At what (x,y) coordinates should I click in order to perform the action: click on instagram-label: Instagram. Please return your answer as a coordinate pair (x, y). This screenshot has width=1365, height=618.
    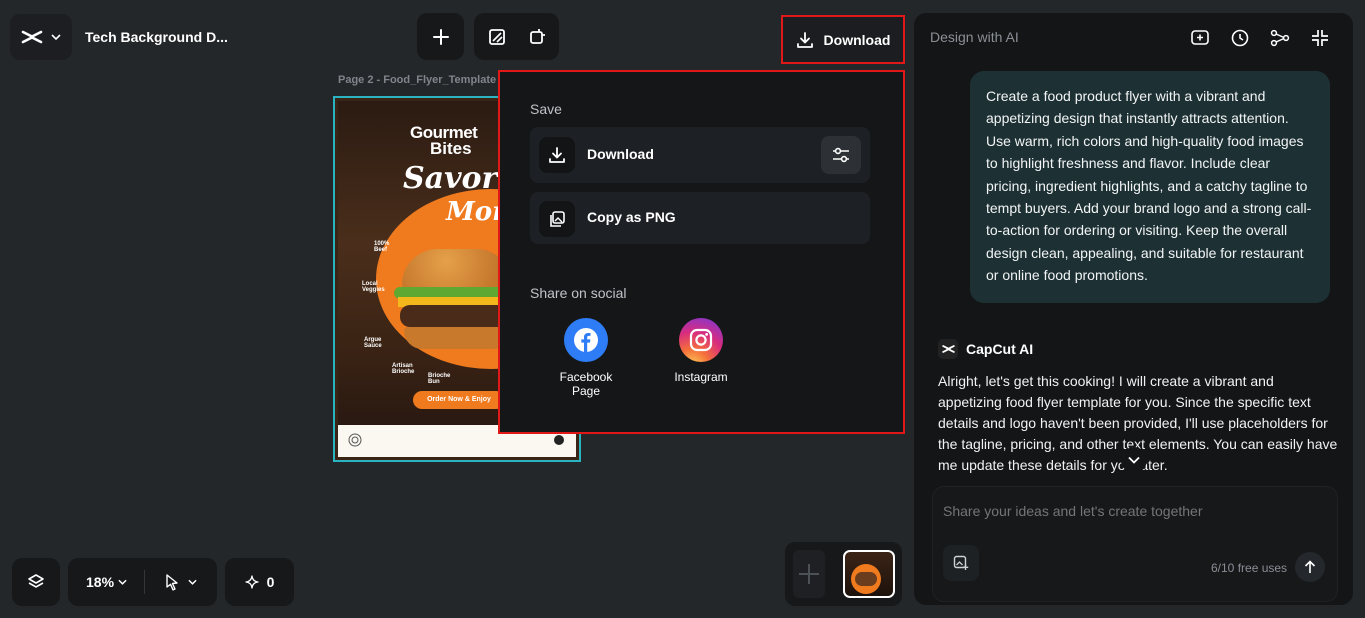
    Looking at the image, I should click on (701, 377).